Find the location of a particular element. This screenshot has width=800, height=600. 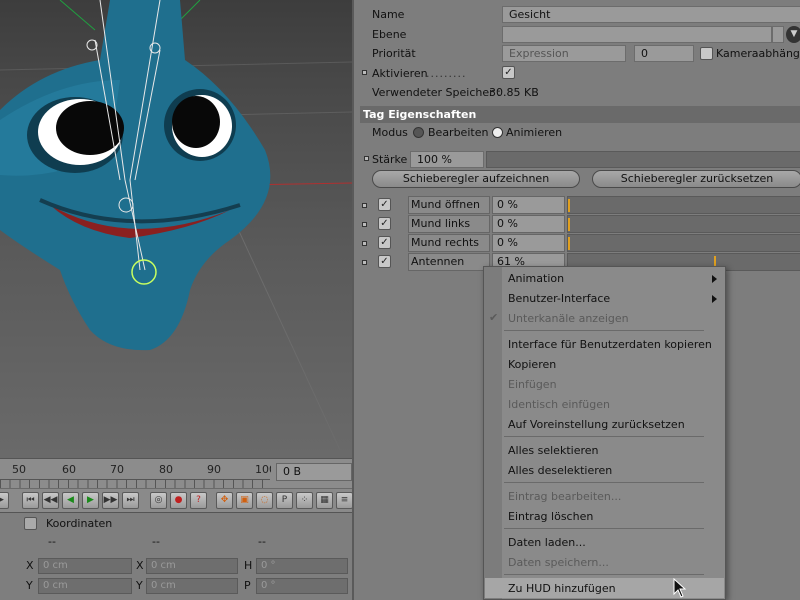

prev-key-icon: ◀◀ is located at coordinates (50, 500).